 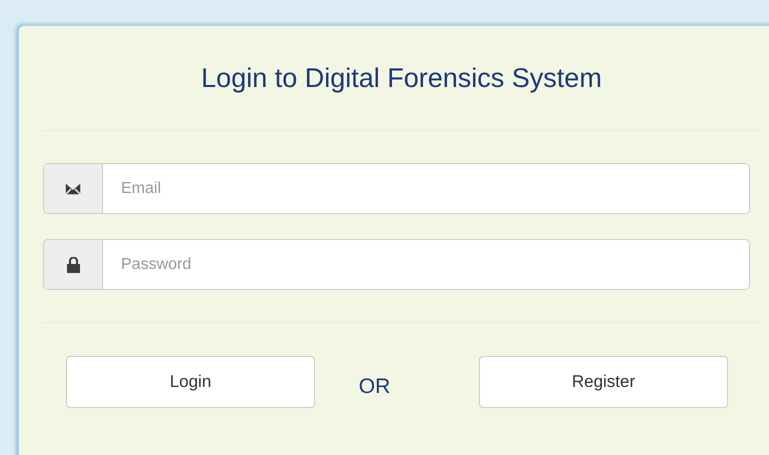 What do you see at coordinates (190, 382) in the screenshot?
I see `login-button: Login` at bounding box center [190, 382].